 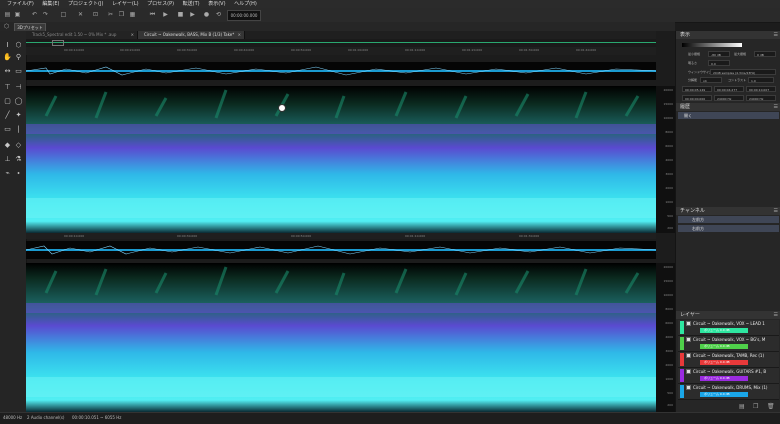 I want to click on menu-layer: レイヤー(L), so click(x=125, y=4).